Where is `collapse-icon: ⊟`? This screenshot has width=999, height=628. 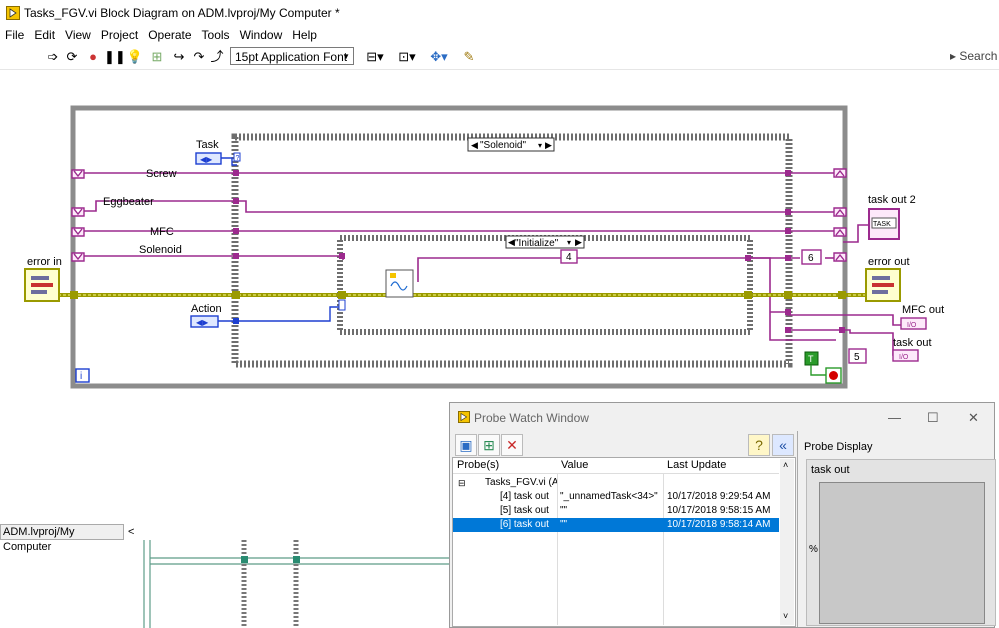 collapse-icon: ⊟ is located at coordinates (462, 483).